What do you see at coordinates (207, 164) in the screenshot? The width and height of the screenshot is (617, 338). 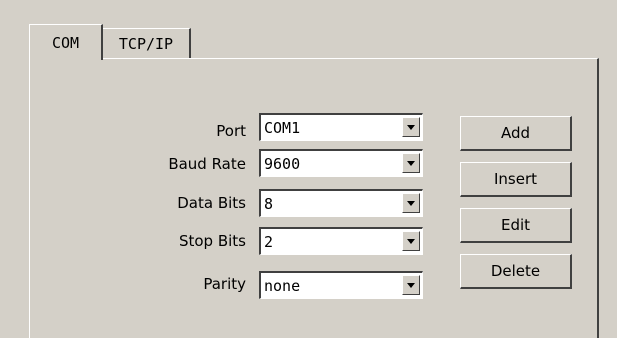 I see `baud-rate-label: Baud Rate` at bounding box center [207, 164].